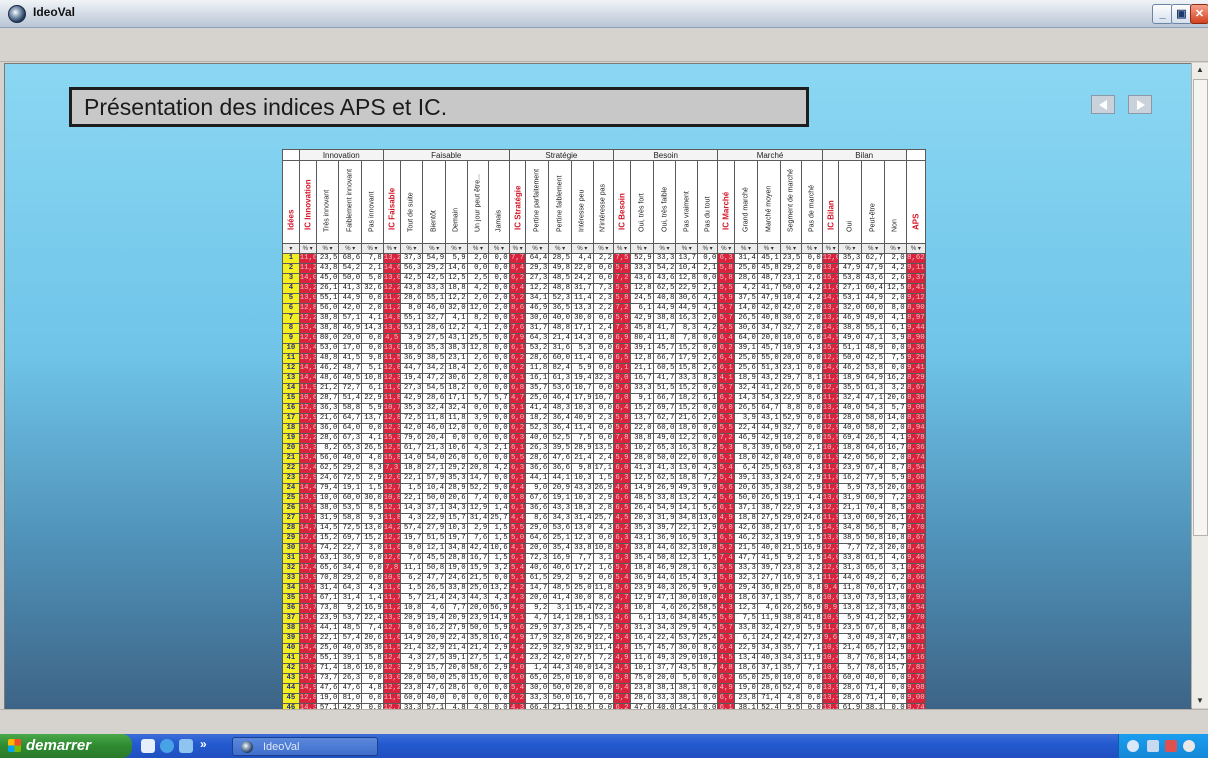  Describe the element at coordinates (391, 648) in the screenshot. I see `ic-cell: 11,5` at that location.